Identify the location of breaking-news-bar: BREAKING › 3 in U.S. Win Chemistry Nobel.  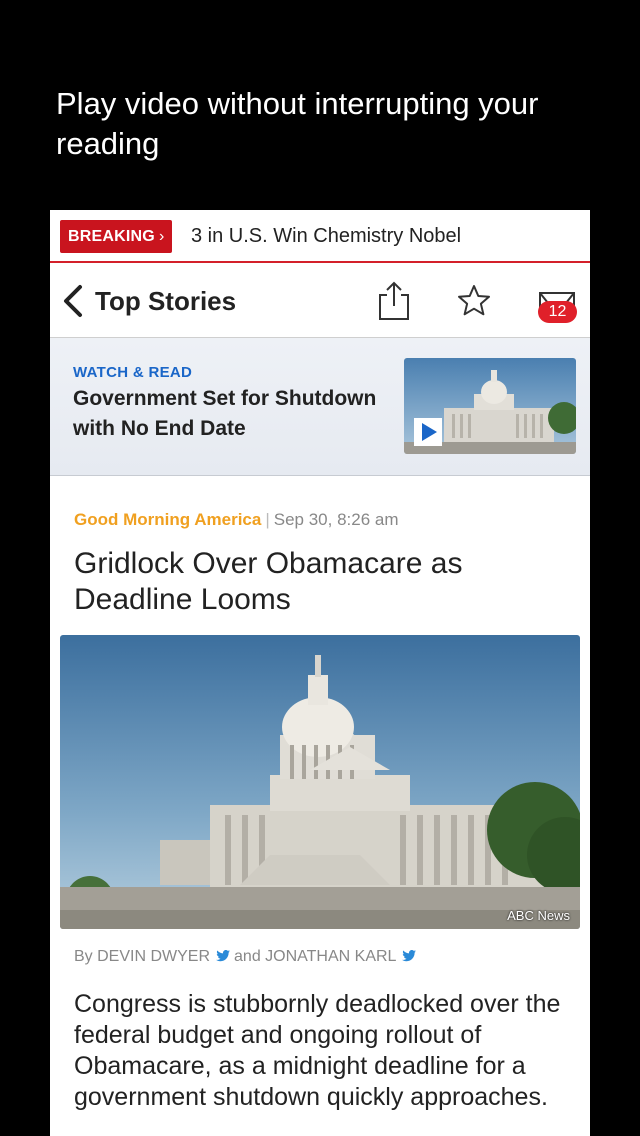
(320, 236).